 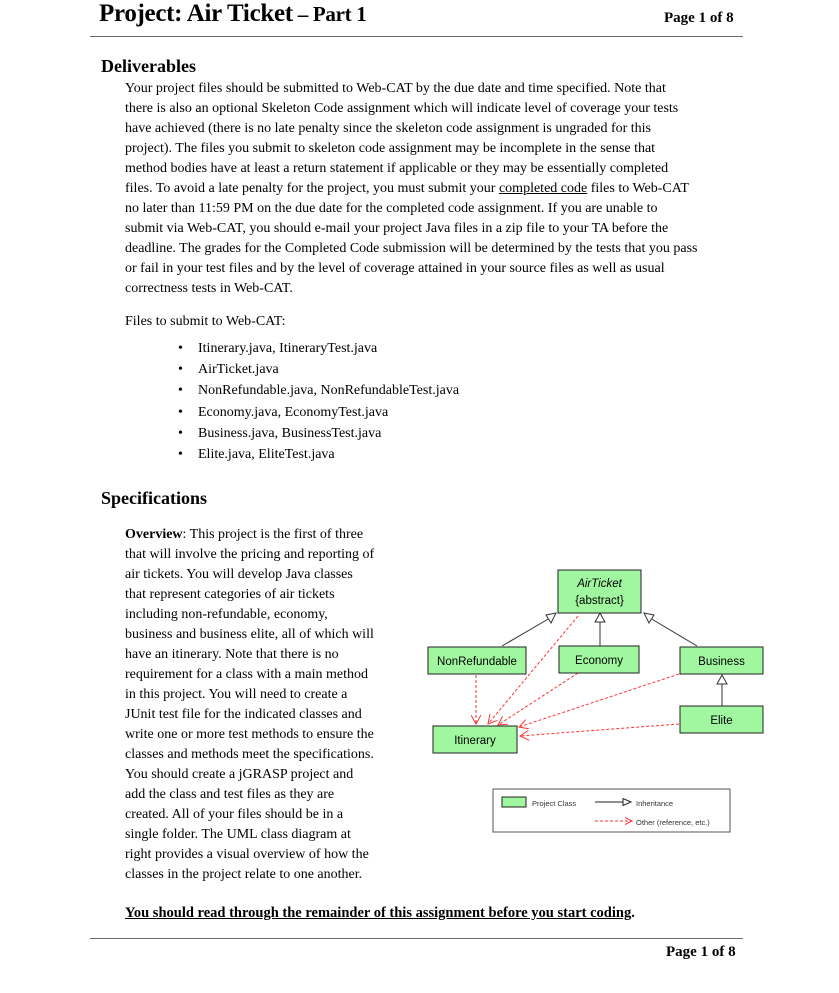 What do you see at coordinates (633, 913) in the screenshot?
I see `closing-period: .` at bounding box center [633, 913].